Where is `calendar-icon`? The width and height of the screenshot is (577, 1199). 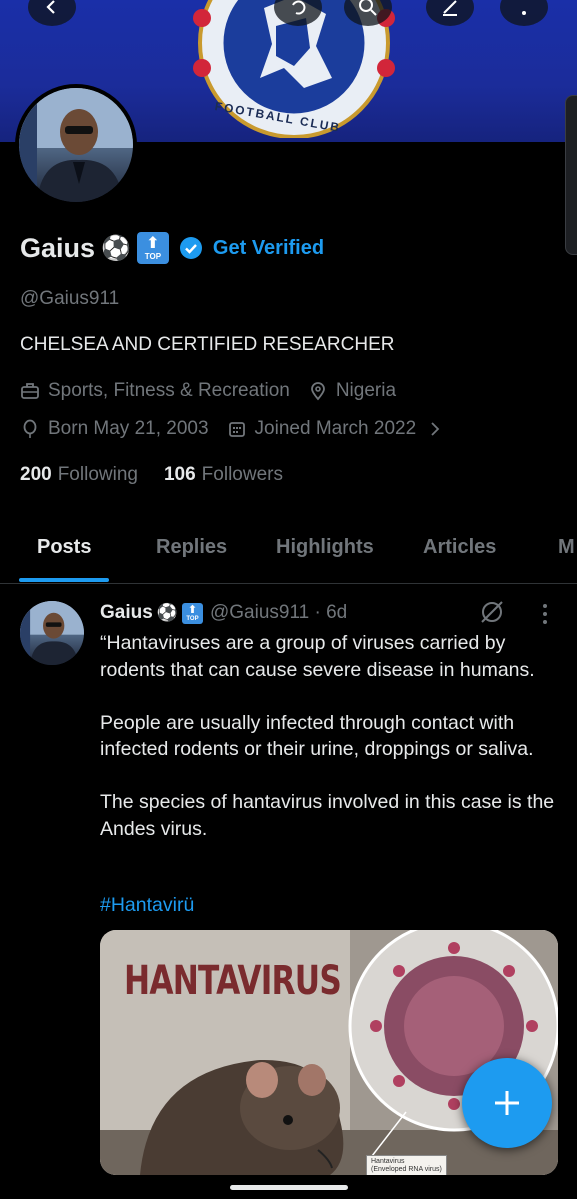
calendar-icon is located at coordinates (237, 429).